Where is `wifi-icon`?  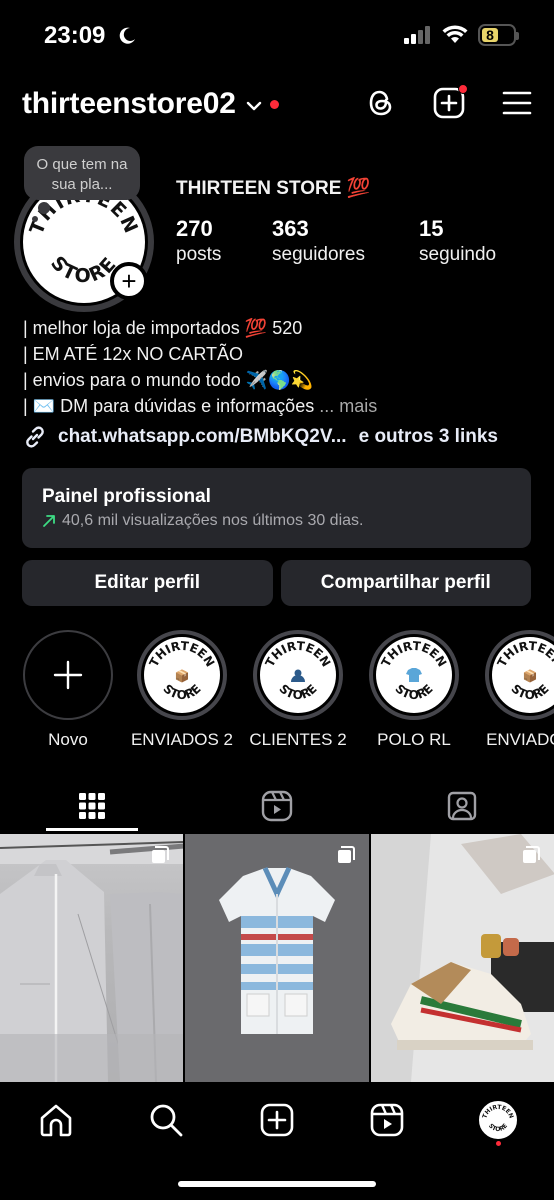
wifi-icon is located at coordinates (455, 34).